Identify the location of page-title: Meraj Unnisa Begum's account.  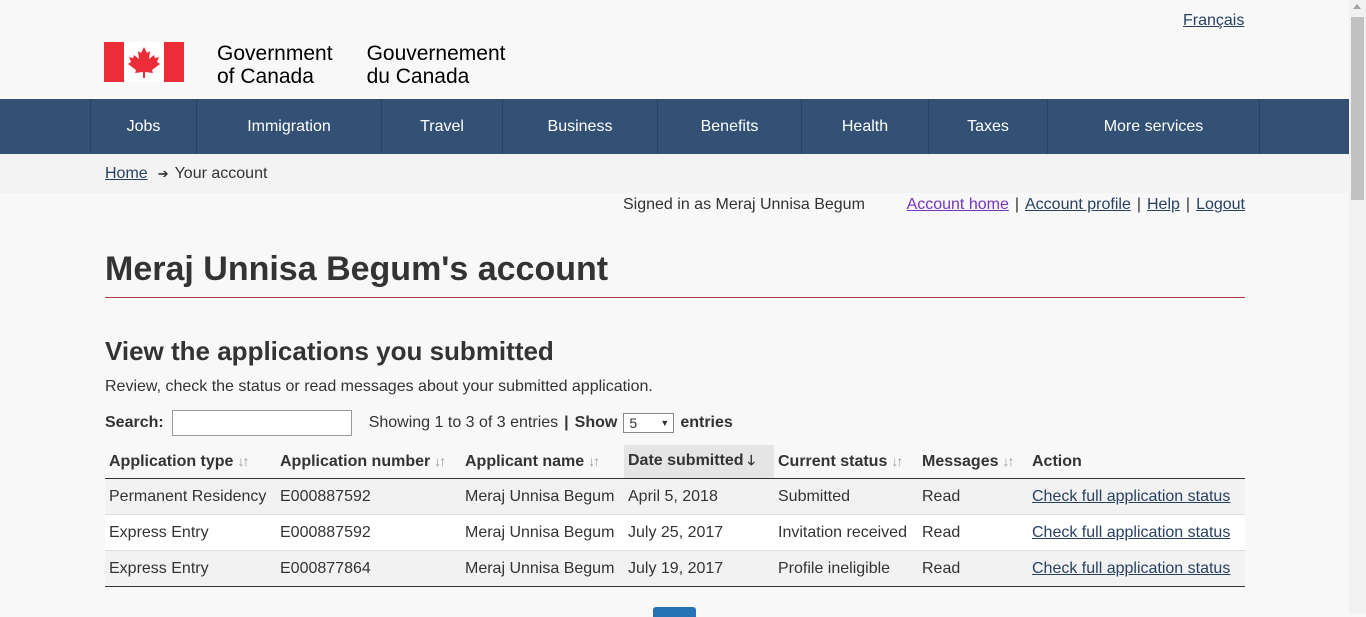
(357, 269).